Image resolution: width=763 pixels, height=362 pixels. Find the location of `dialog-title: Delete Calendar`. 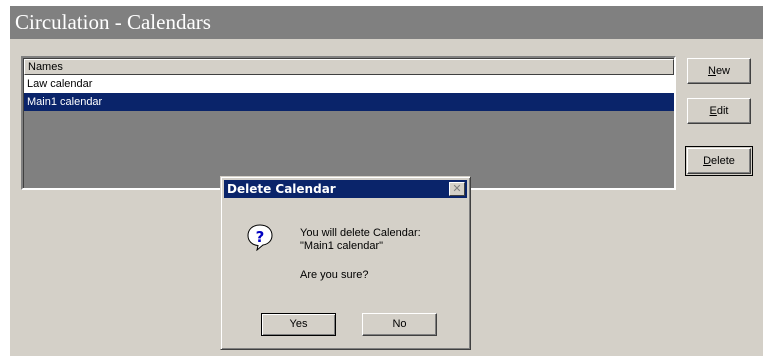

dialog-title: Delete Calendar is located at coordinates (281, 189).